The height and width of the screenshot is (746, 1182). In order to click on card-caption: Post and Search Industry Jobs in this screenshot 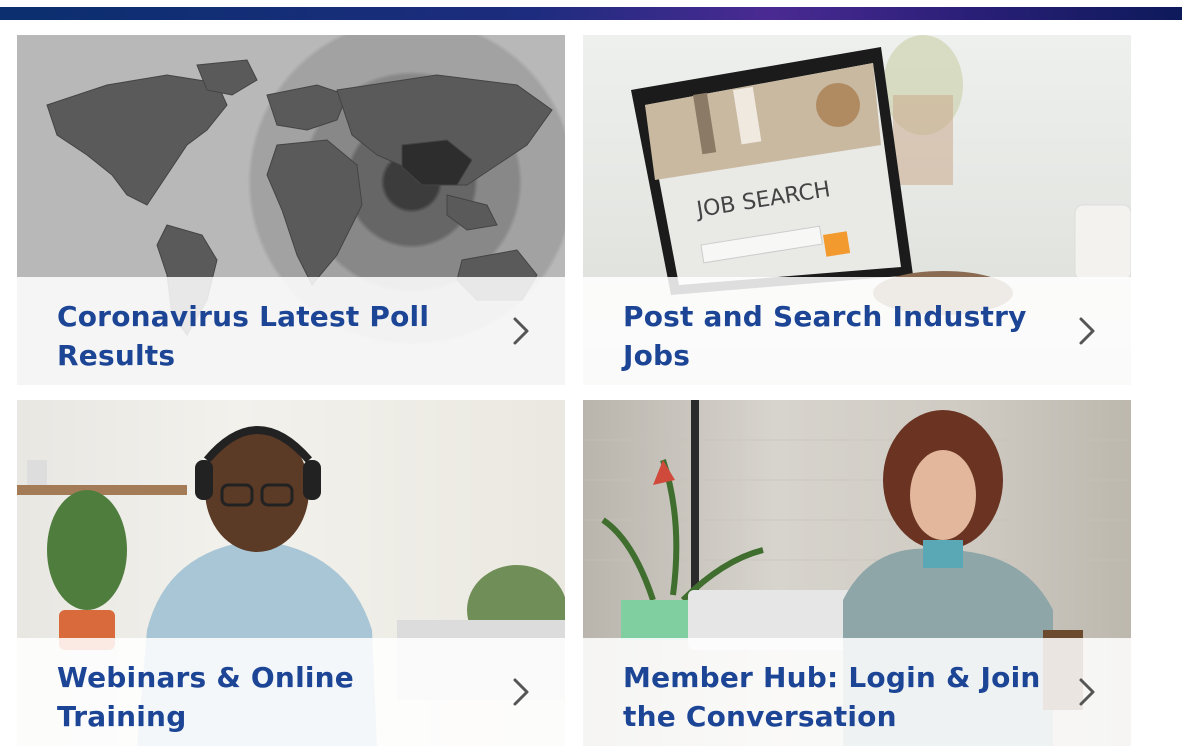, I will do `click(857, 331)`.